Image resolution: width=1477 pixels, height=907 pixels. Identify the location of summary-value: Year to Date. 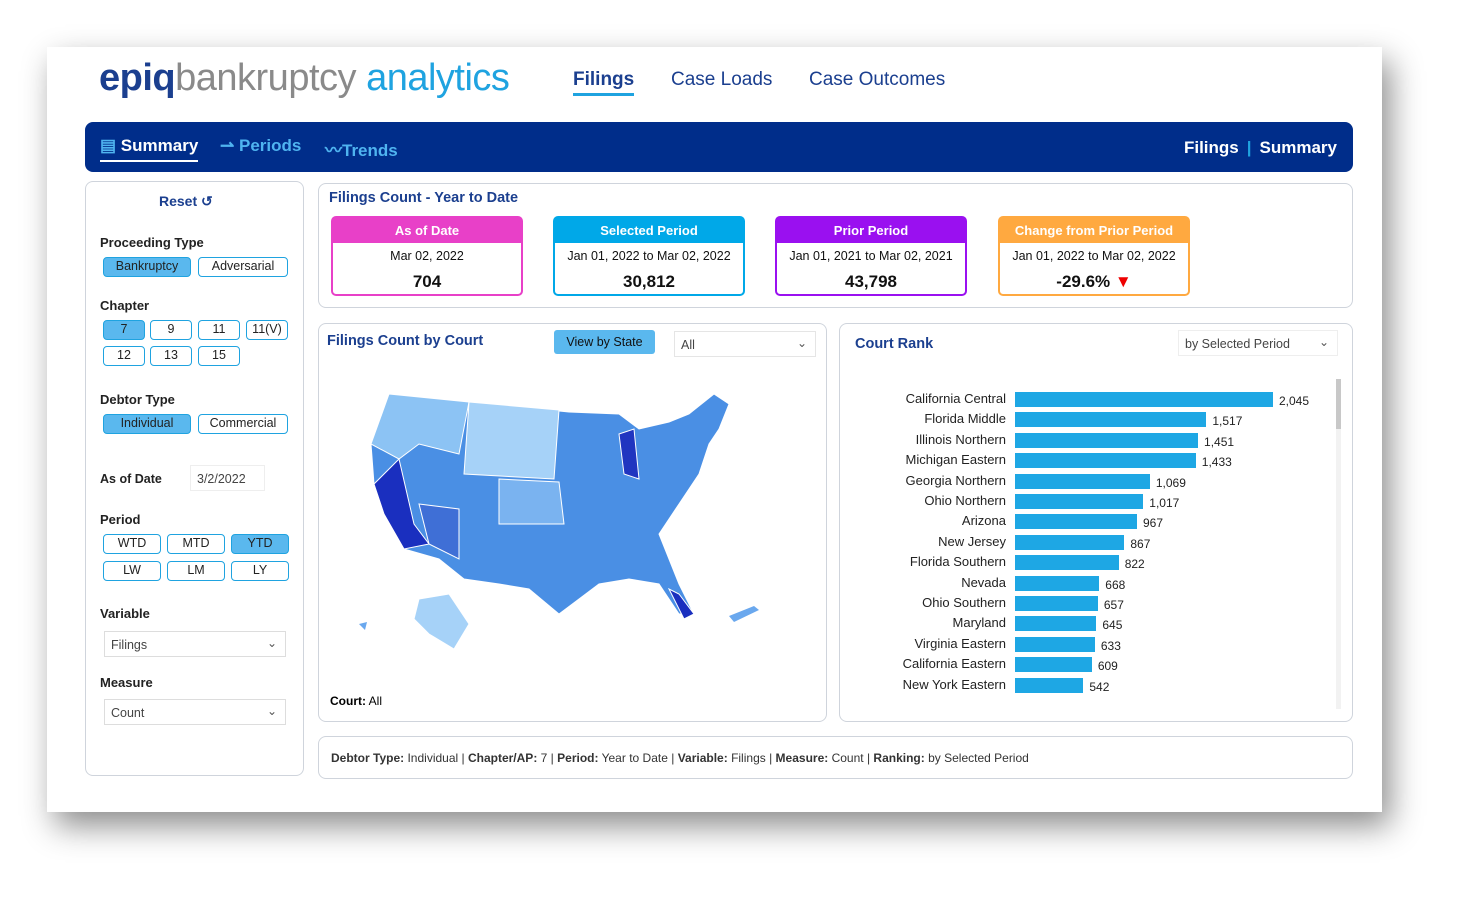
(634, 758).